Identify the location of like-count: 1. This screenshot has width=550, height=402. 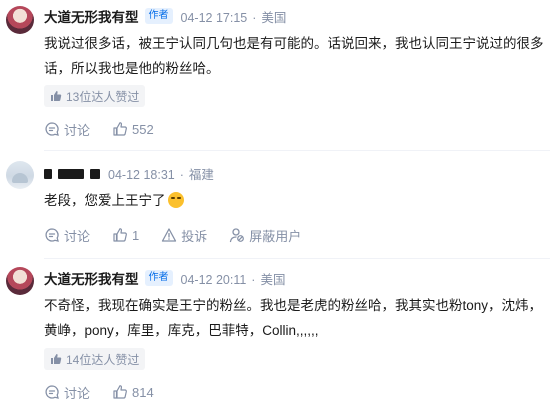
(136, 235).